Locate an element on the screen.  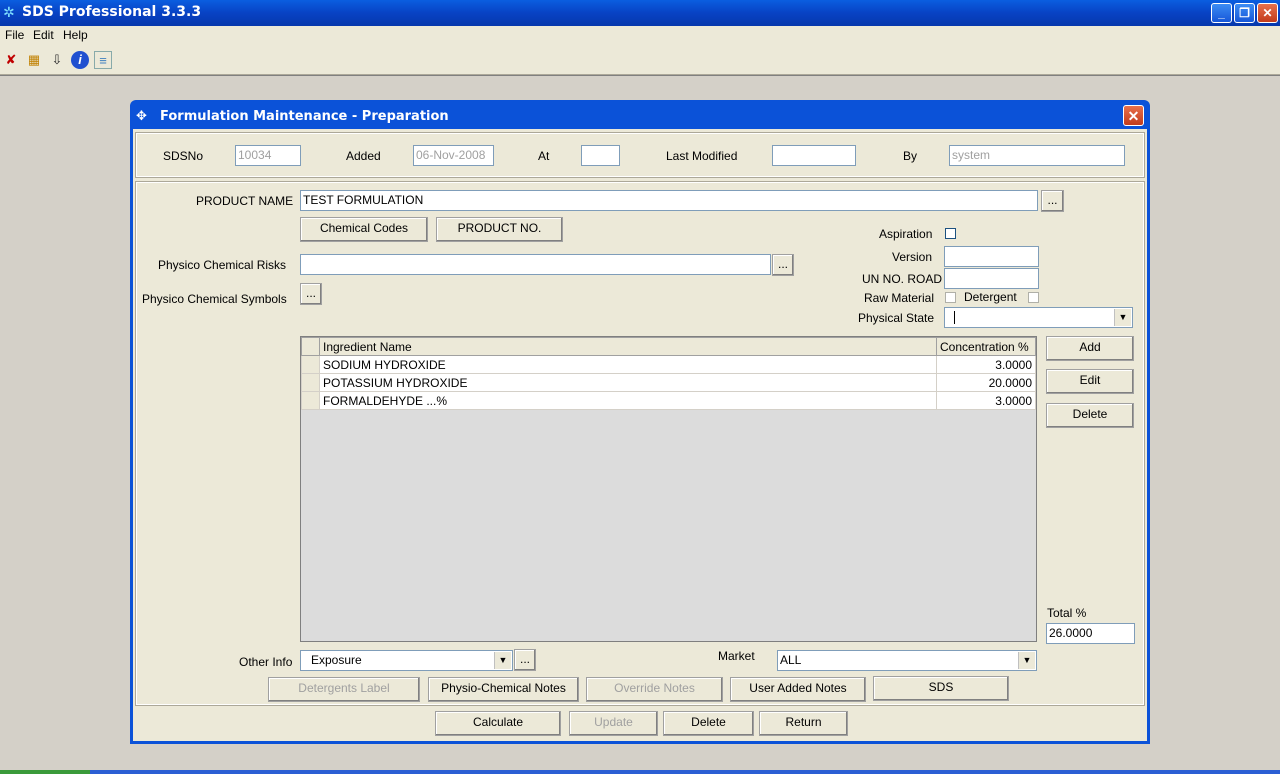
table-header-row: Ingredient Name Concentration % is located at coordinates (668, 346).